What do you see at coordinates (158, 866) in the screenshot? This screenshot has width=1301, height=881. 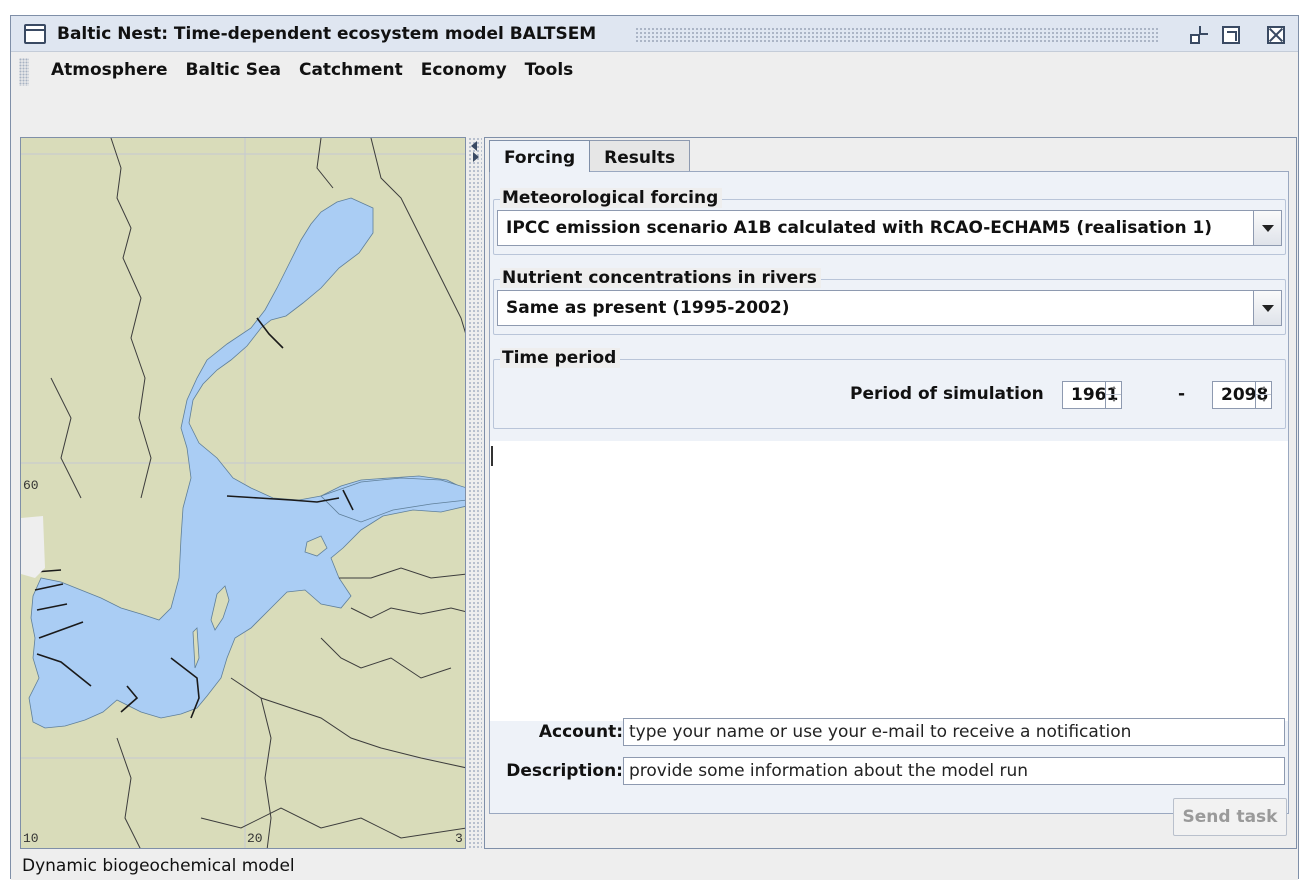 I see `status-text: Dynamic biogeochemical model` at bounding box center [158, 866].